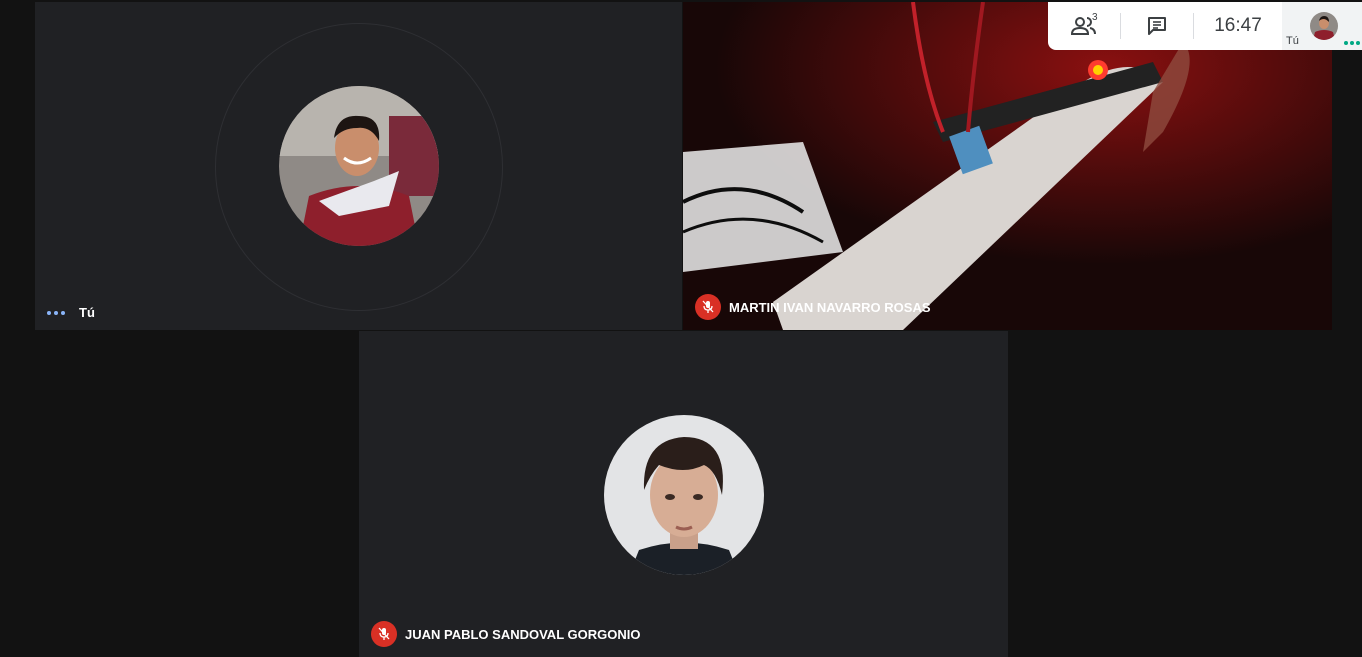  What do you see at coordinates (523, 634) in the screenshot?
I see `juan-name: JUAN PABLO SANDOVAL GORGONIO` at bounding box center [523, 634].